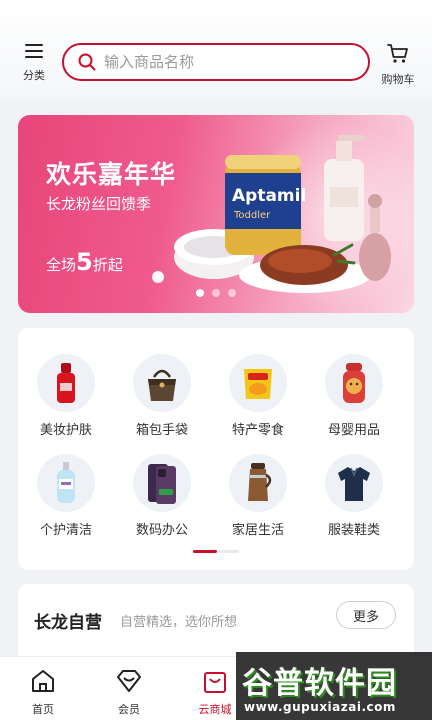 This screenshot has width=432, height=720. I want to click on cart-label: 购物车, so click(398, 79).